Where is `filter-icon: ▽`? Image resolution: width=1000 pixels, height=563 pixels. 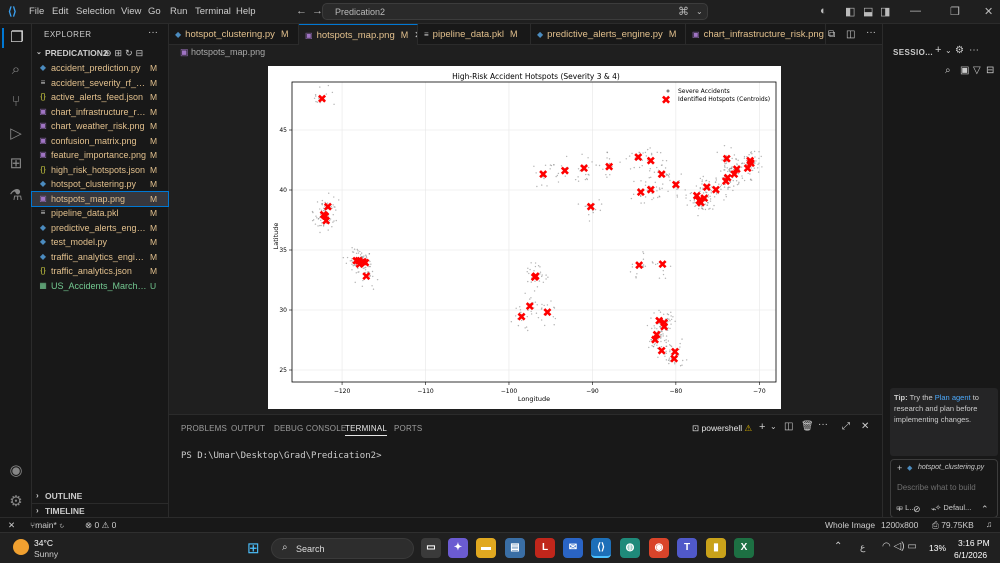
filter-icon: ▽ is located at coordinates (977, 70).